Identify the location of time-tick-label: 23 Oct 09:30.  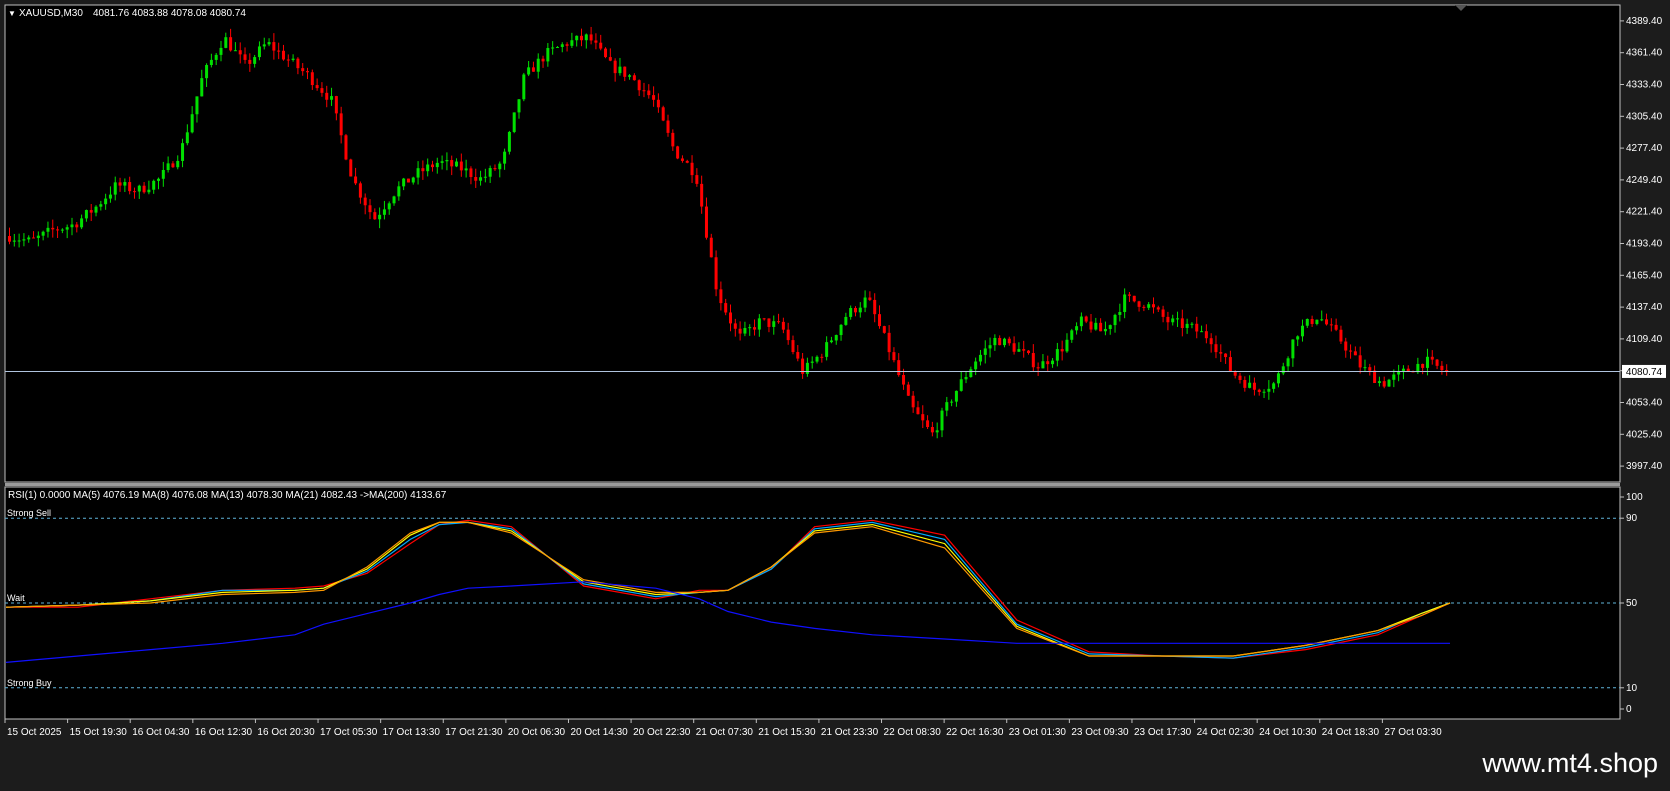
(1100, 732).